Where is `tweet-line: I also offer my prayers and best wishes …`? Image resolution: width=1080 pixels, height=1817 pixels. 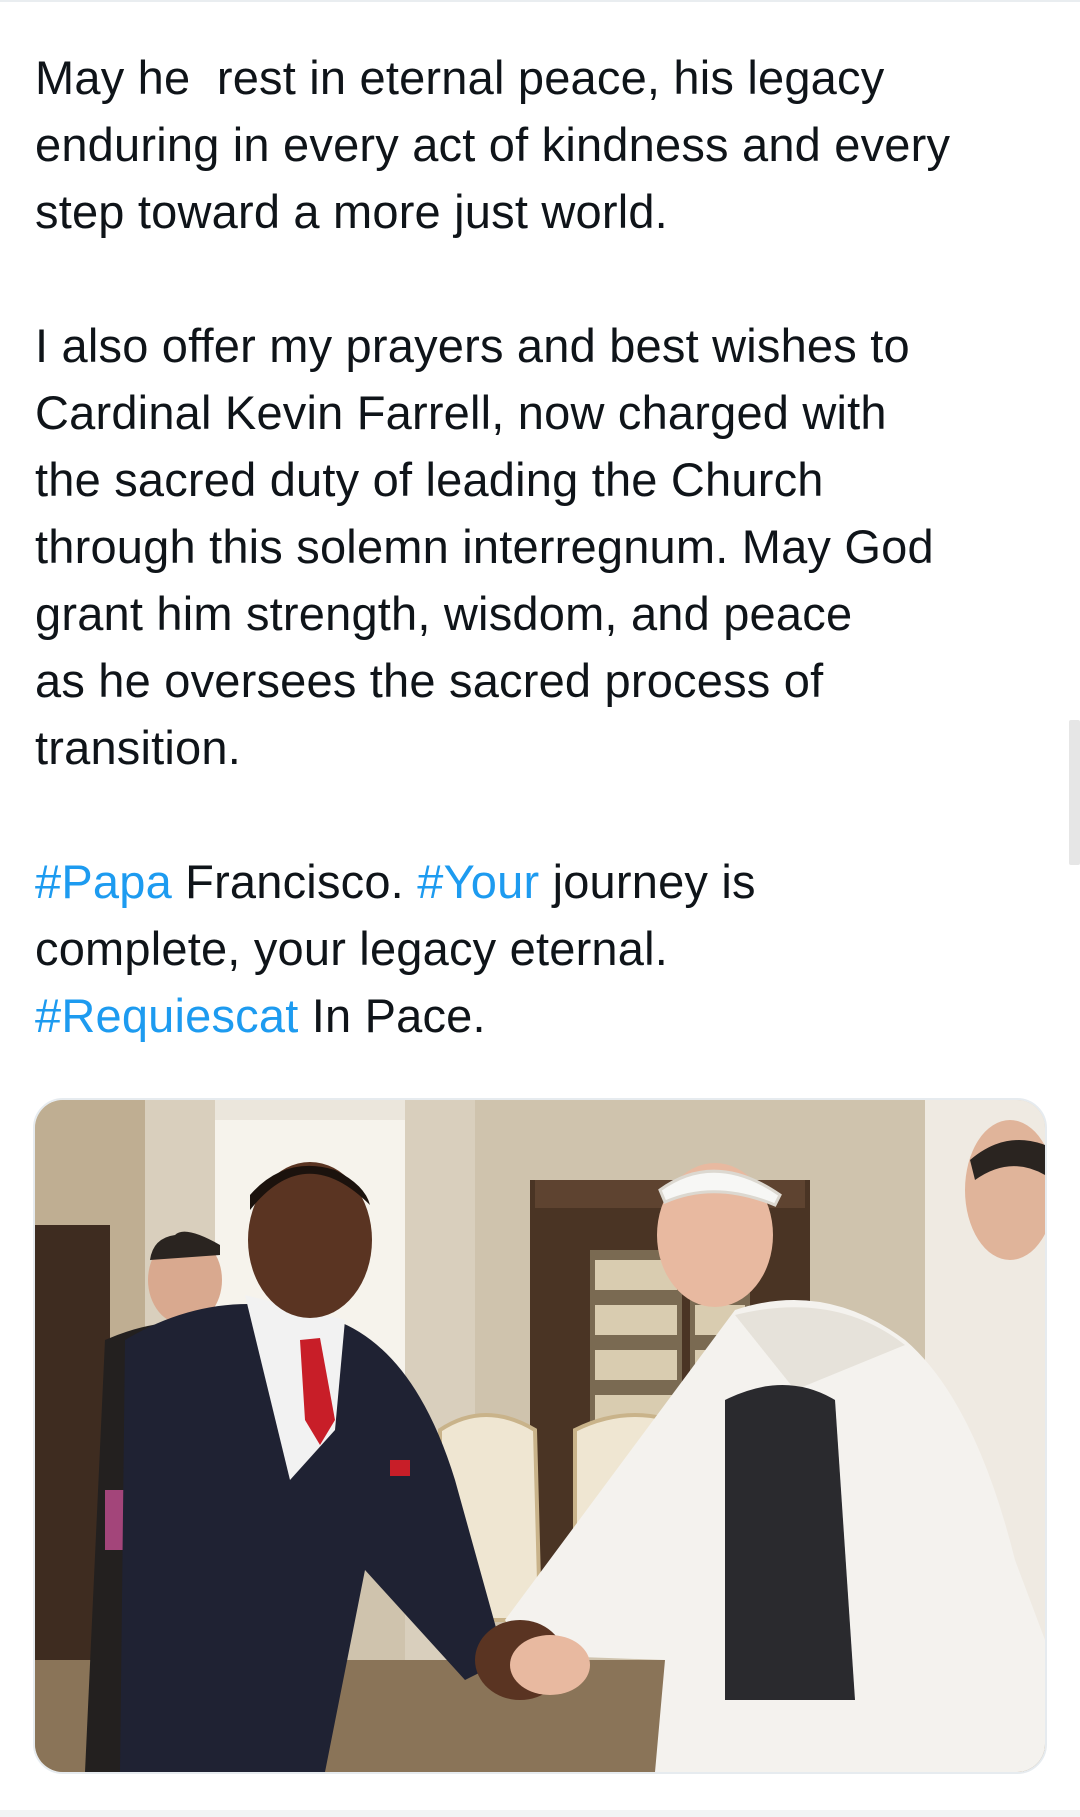 tweet-line: I also offer my prayers and best wishes … is located at coordinates (542, 345).